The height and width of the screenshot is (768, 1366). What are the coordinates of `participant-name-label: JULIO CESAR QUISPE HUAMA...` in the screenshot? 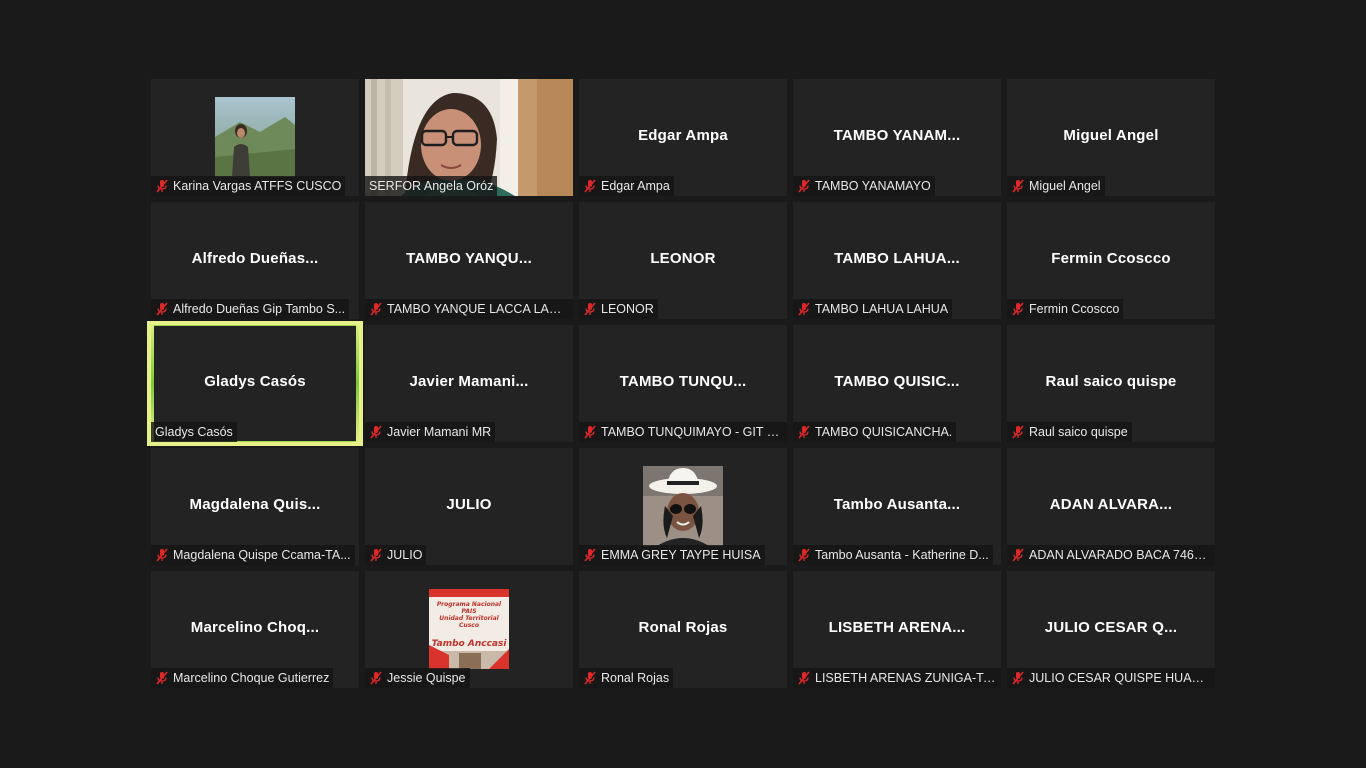 It's located at (1111, 678).